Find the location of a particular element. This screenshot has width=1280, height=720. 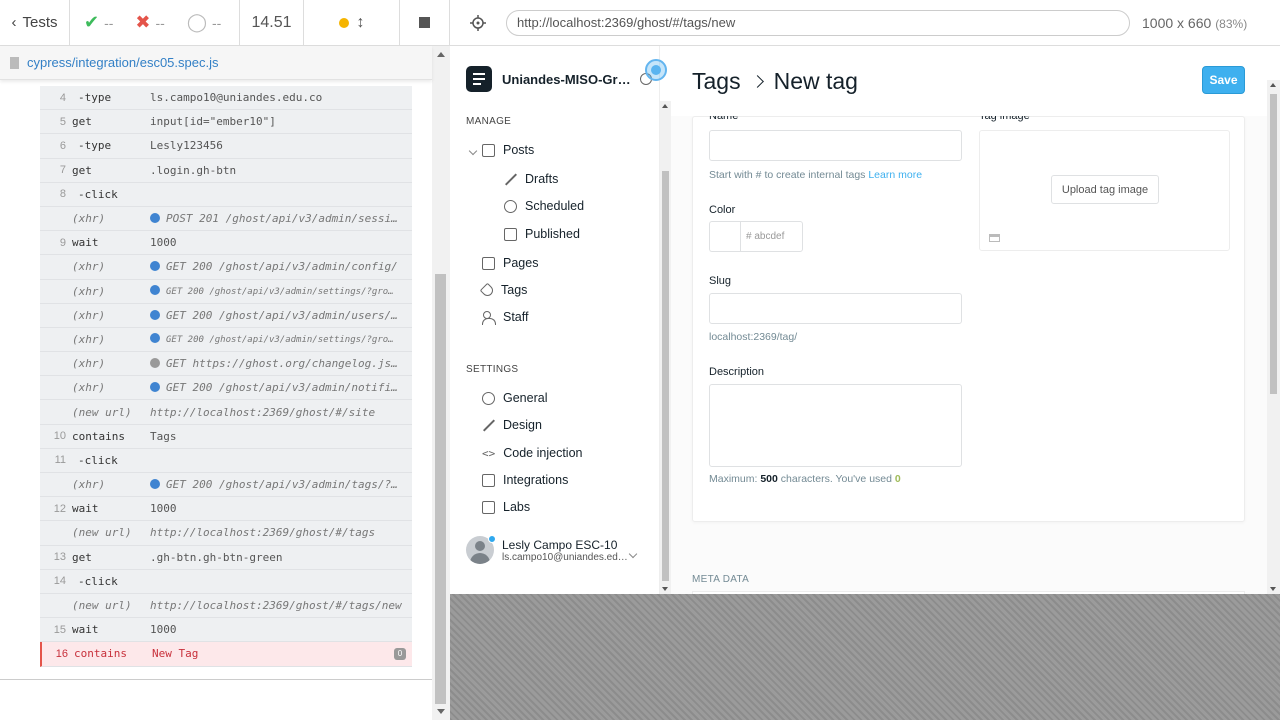

tag-icon is located at coordinates (487, 290).